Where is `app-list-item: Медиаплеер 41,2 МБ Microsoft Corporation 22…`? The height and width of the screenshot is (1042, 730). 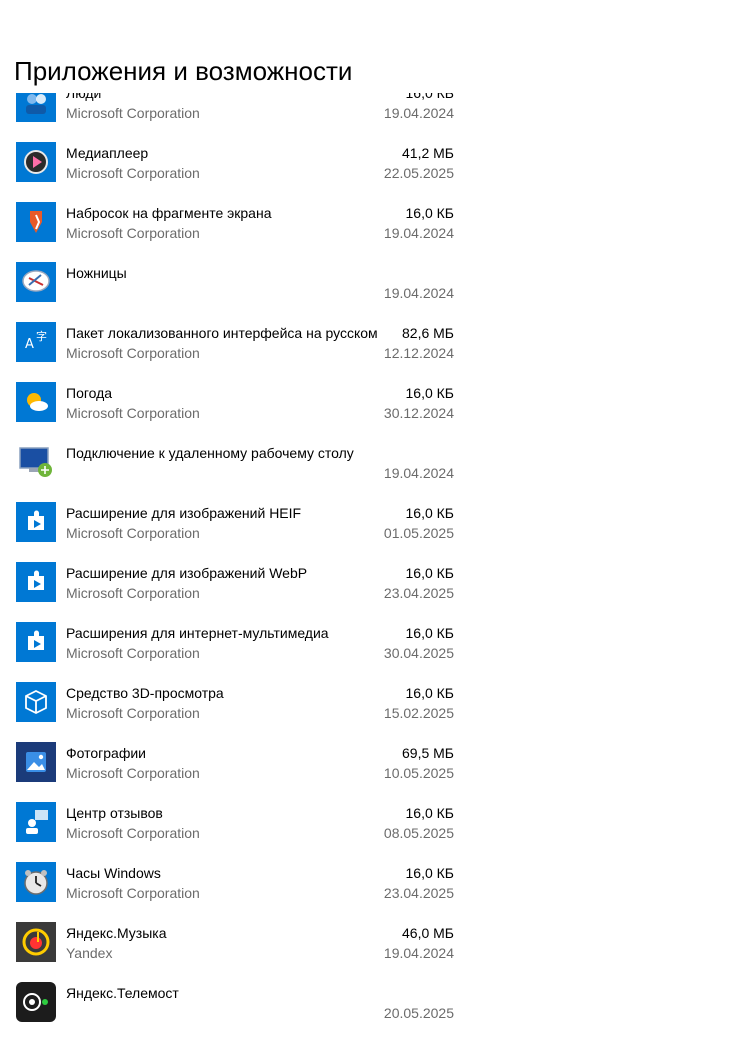 app-list-item: Медиаплеер 41,2 МБ Microsoft Corporation 22… is located at coordinates (235, 172).